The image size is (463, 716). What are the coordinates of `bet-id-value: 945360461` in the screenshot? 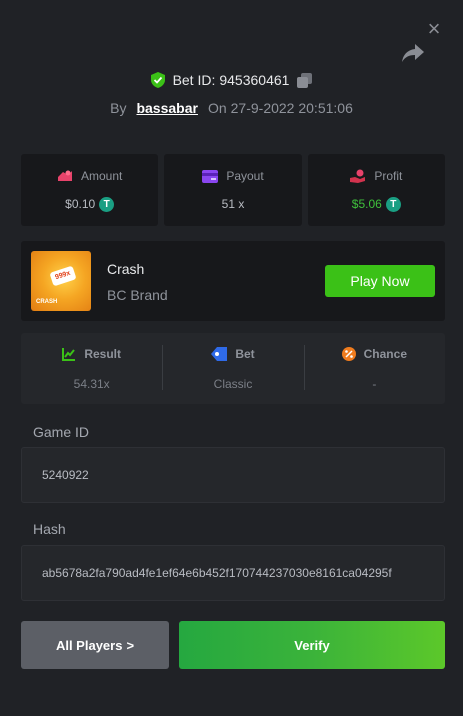 It's located at (254, 80).